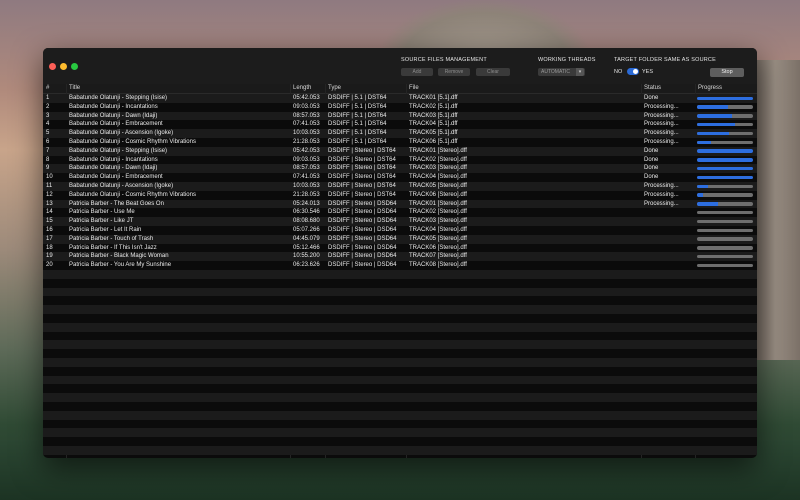  What do you see at coordinates (118, 150) in the screenshot?
I see `row-title: Babatunde Olatunji - Stepping (Isise)` at bounding box center [118, 150].